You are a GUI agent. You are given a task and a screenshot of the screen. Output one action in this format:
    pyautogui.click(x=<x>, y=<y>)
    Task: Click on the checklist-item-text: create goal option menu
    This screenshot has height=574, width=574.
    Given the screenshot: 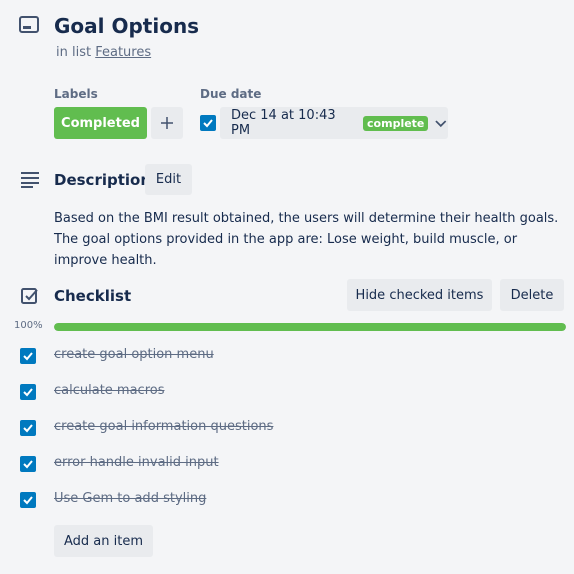 What is the action you would take?
    pyautogui.click(x=134, y=354)
    